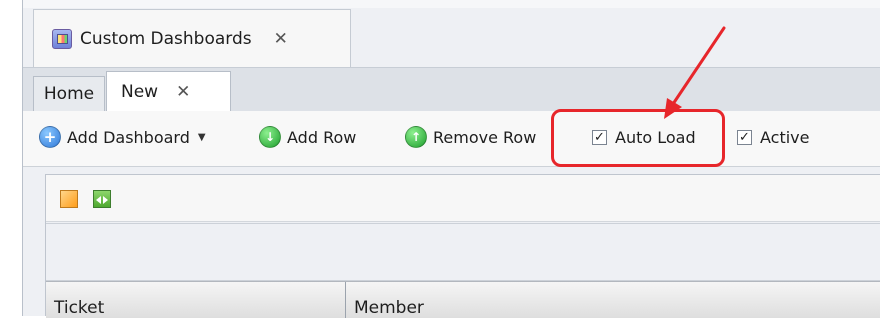 The width and height of the screenshot is (880, 318). What do you see at coordinates (281, 39) in the screenshot?
I see `window-tab-close-icon: ✕` at bounding box center [281, 39].